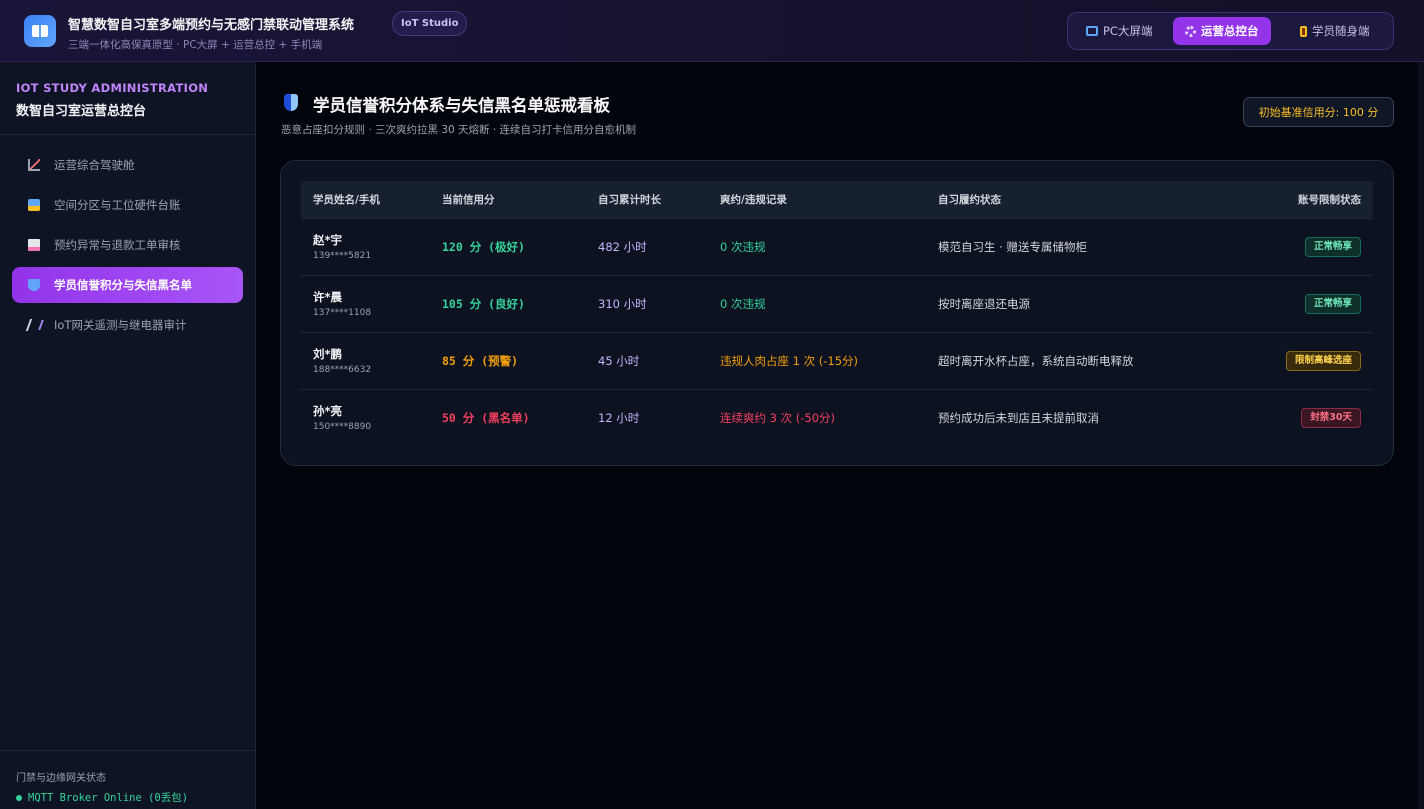  What do you see at coordinates (342, 256) in the screenshot?
I see `student-phone: 139****5821` at bounding box center [342, 256].